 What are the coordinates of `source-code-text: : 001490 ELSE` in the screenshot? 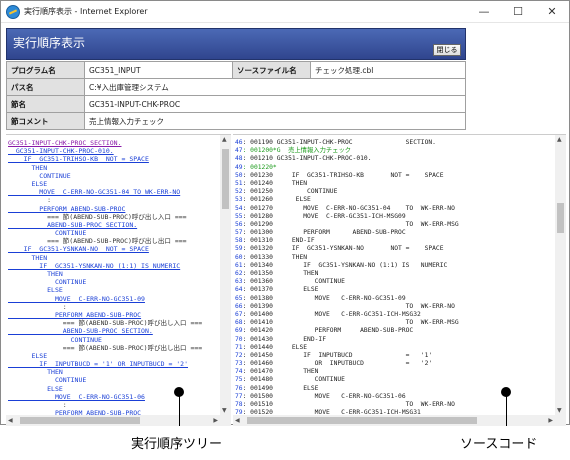 It's located at (280, 388).